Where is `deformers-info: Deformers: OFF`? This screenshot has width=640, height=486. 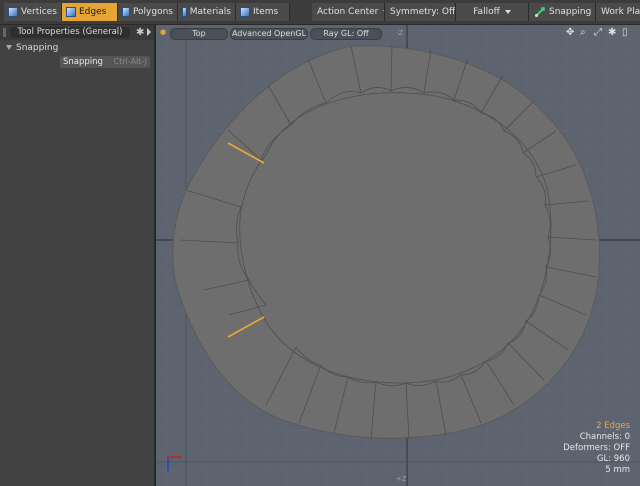 deformers-info: Deformers: OFF is located at coordinates (596, 448).